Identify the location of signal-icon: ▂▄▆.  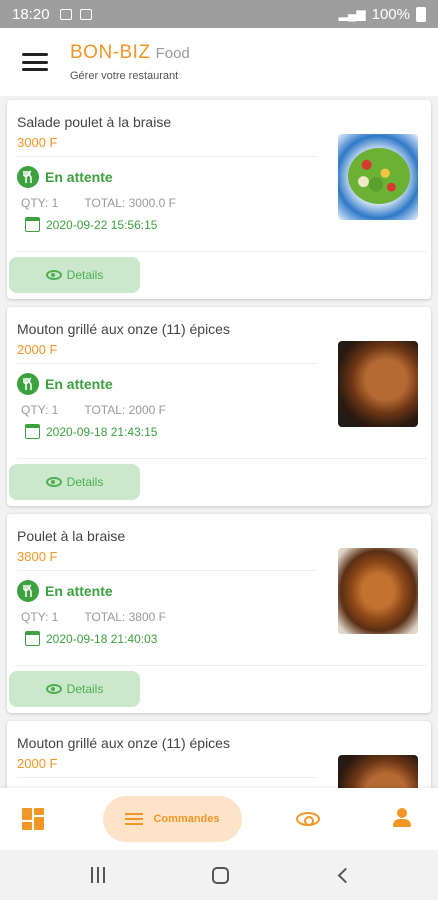
(352, 14).